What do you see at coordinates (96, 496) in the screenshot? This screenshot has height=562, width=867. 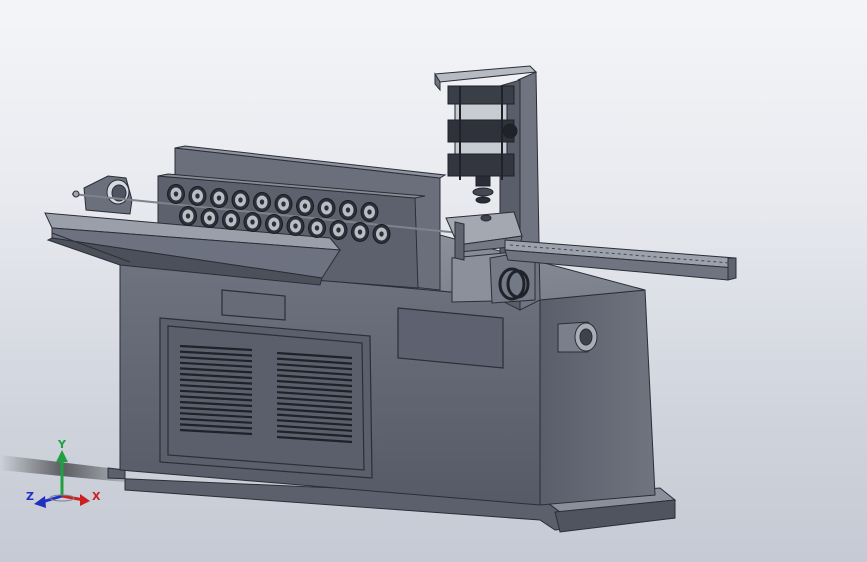 I see `x-axis-label: X` at bounding box center [96, 496].